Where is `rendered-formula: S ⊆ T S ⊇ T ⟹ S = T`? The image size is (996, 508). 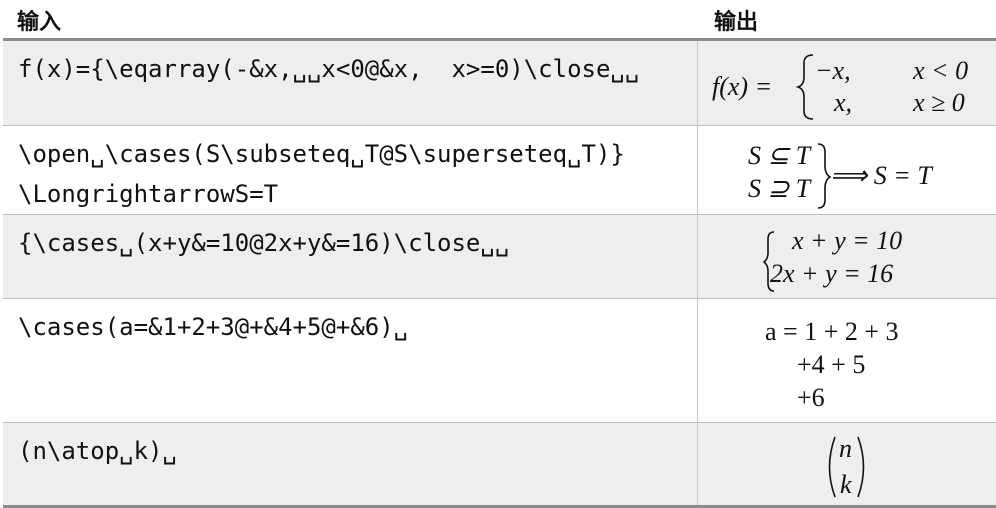
rendered-formula: S ⊆ T S ⊇ T ⟹ S = T is located at coordinates (847, 167).